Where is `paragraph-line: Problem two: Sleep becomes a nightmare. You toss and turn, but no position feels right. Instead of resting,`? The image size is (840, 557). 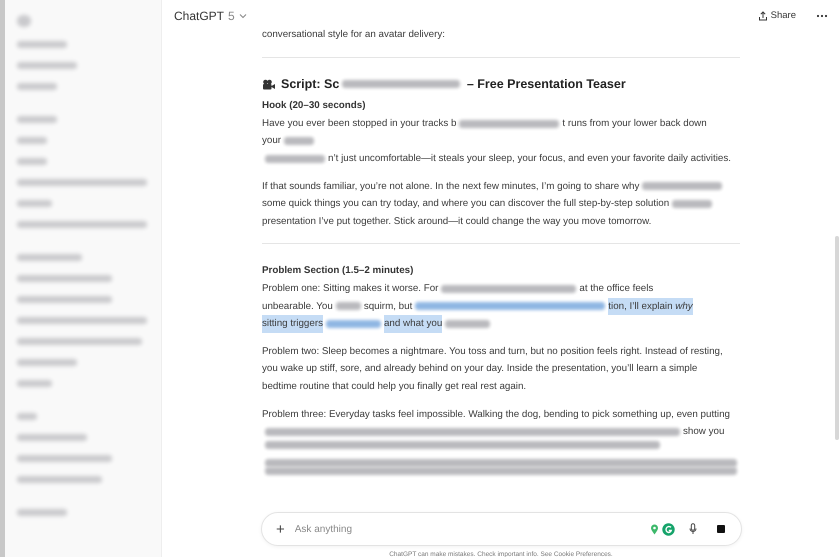 paragraph-line: Problem two: Sleep becomes a nightmare. You toss and turn, but no position feels right. Instead of resting, is located at coordinates (492, 351).